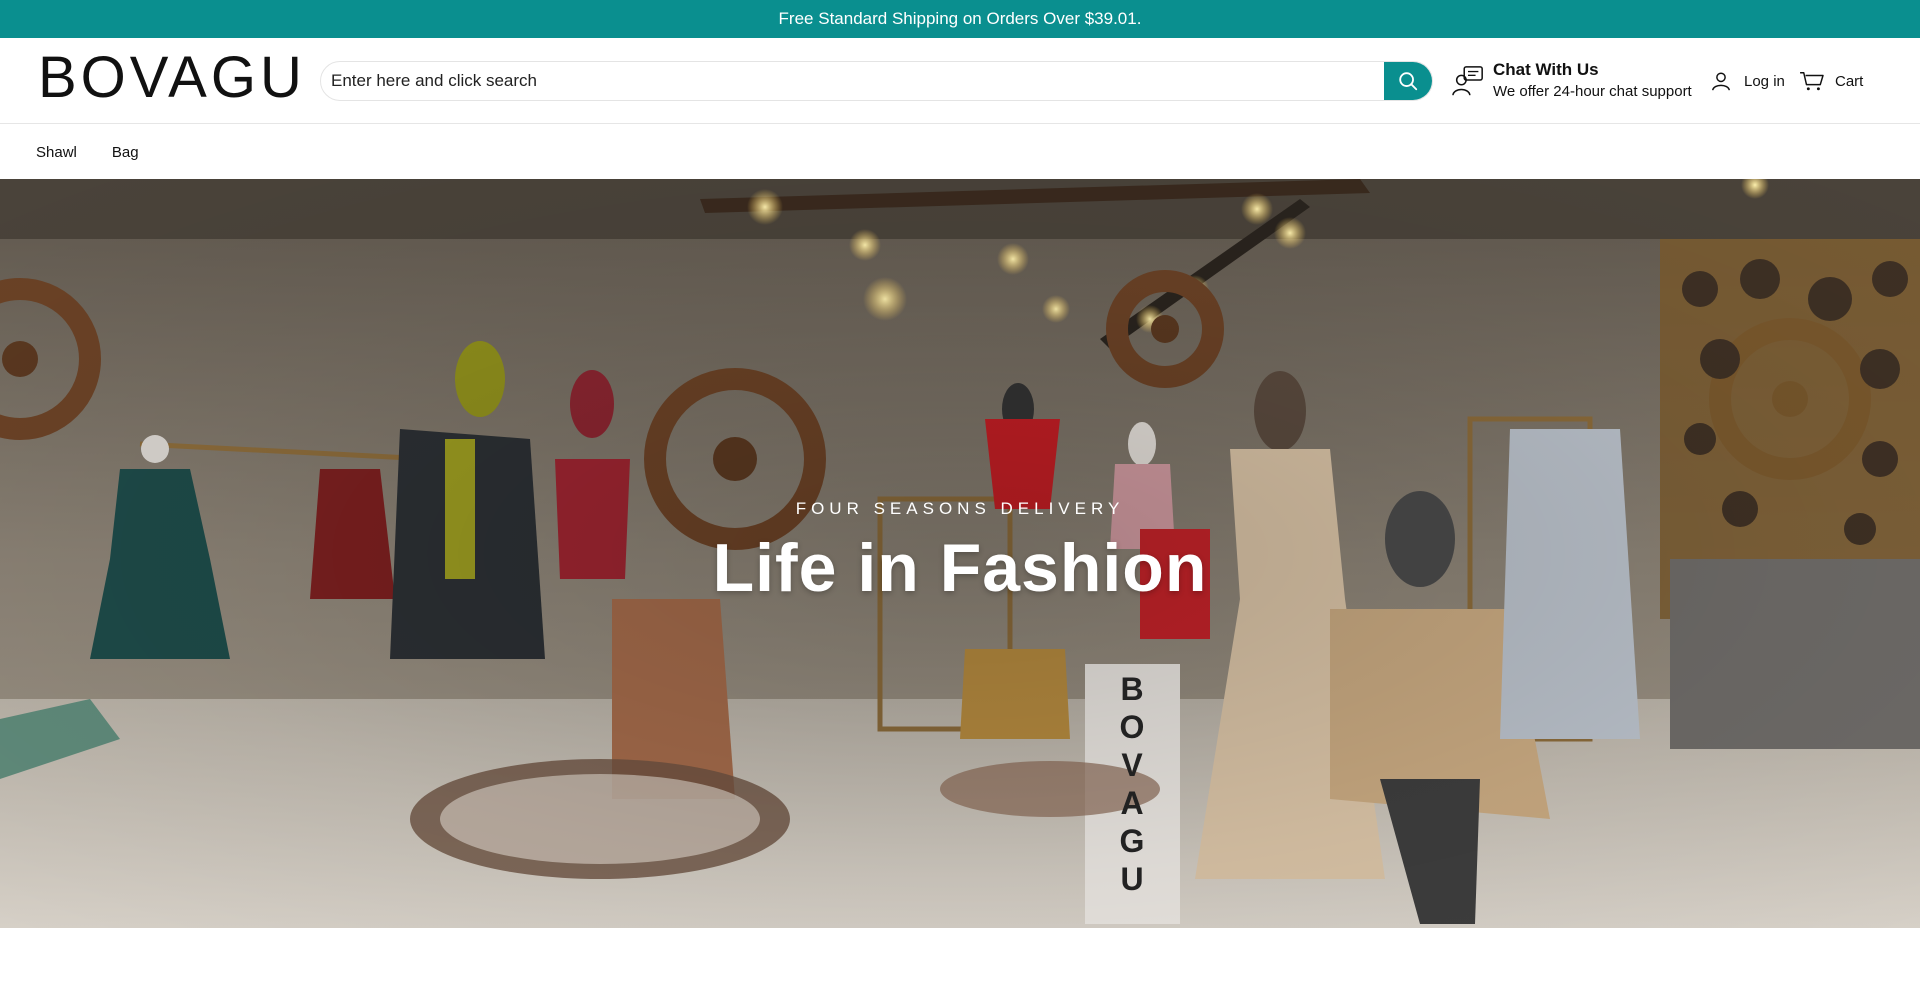  I want to click on chat-title: Chat With Us, so click(1546, 69).